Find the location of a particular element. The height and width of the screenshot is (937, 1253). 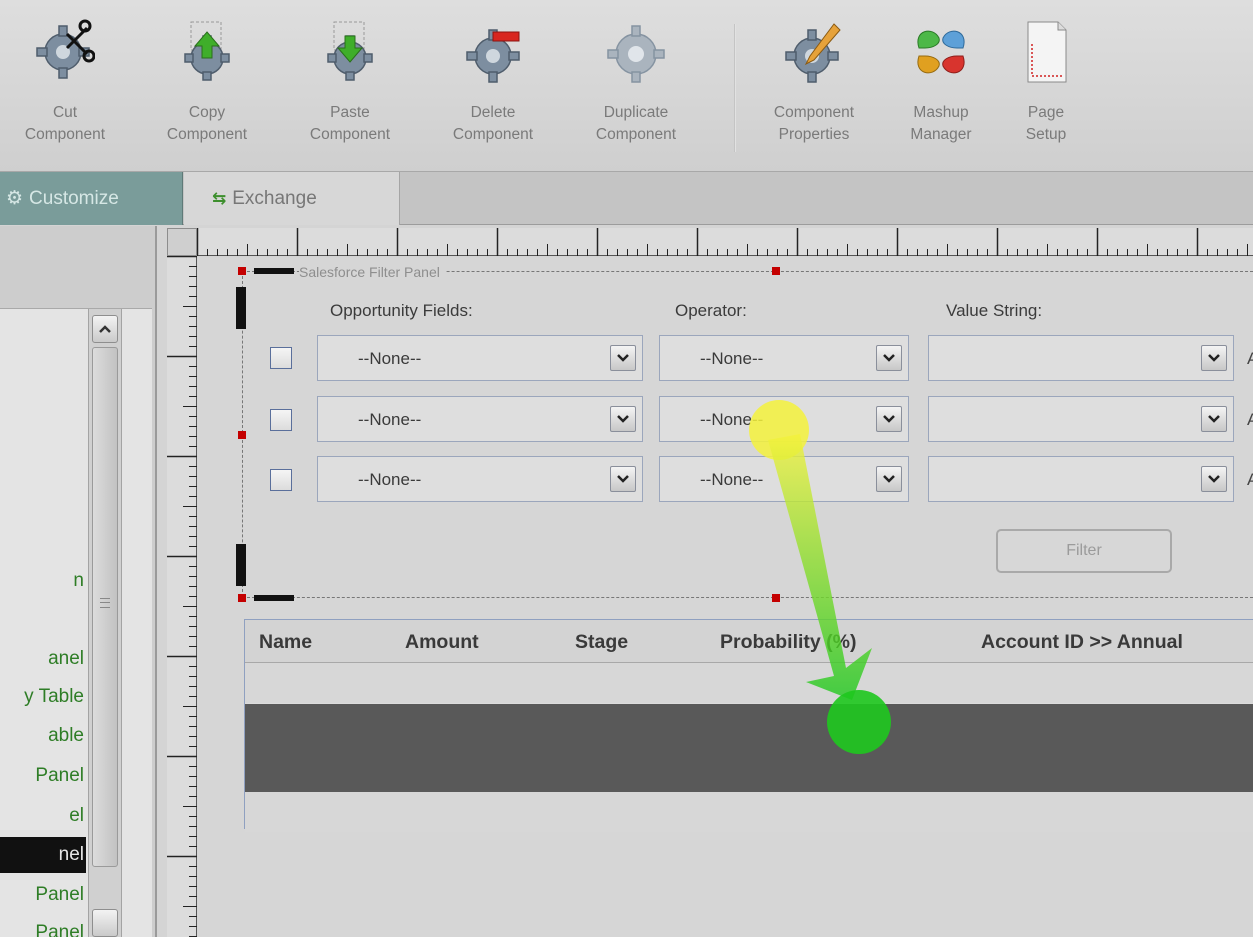

tab-bar: ⚙ Customize ⇆ Exchange is located at coordinates (626, 198).